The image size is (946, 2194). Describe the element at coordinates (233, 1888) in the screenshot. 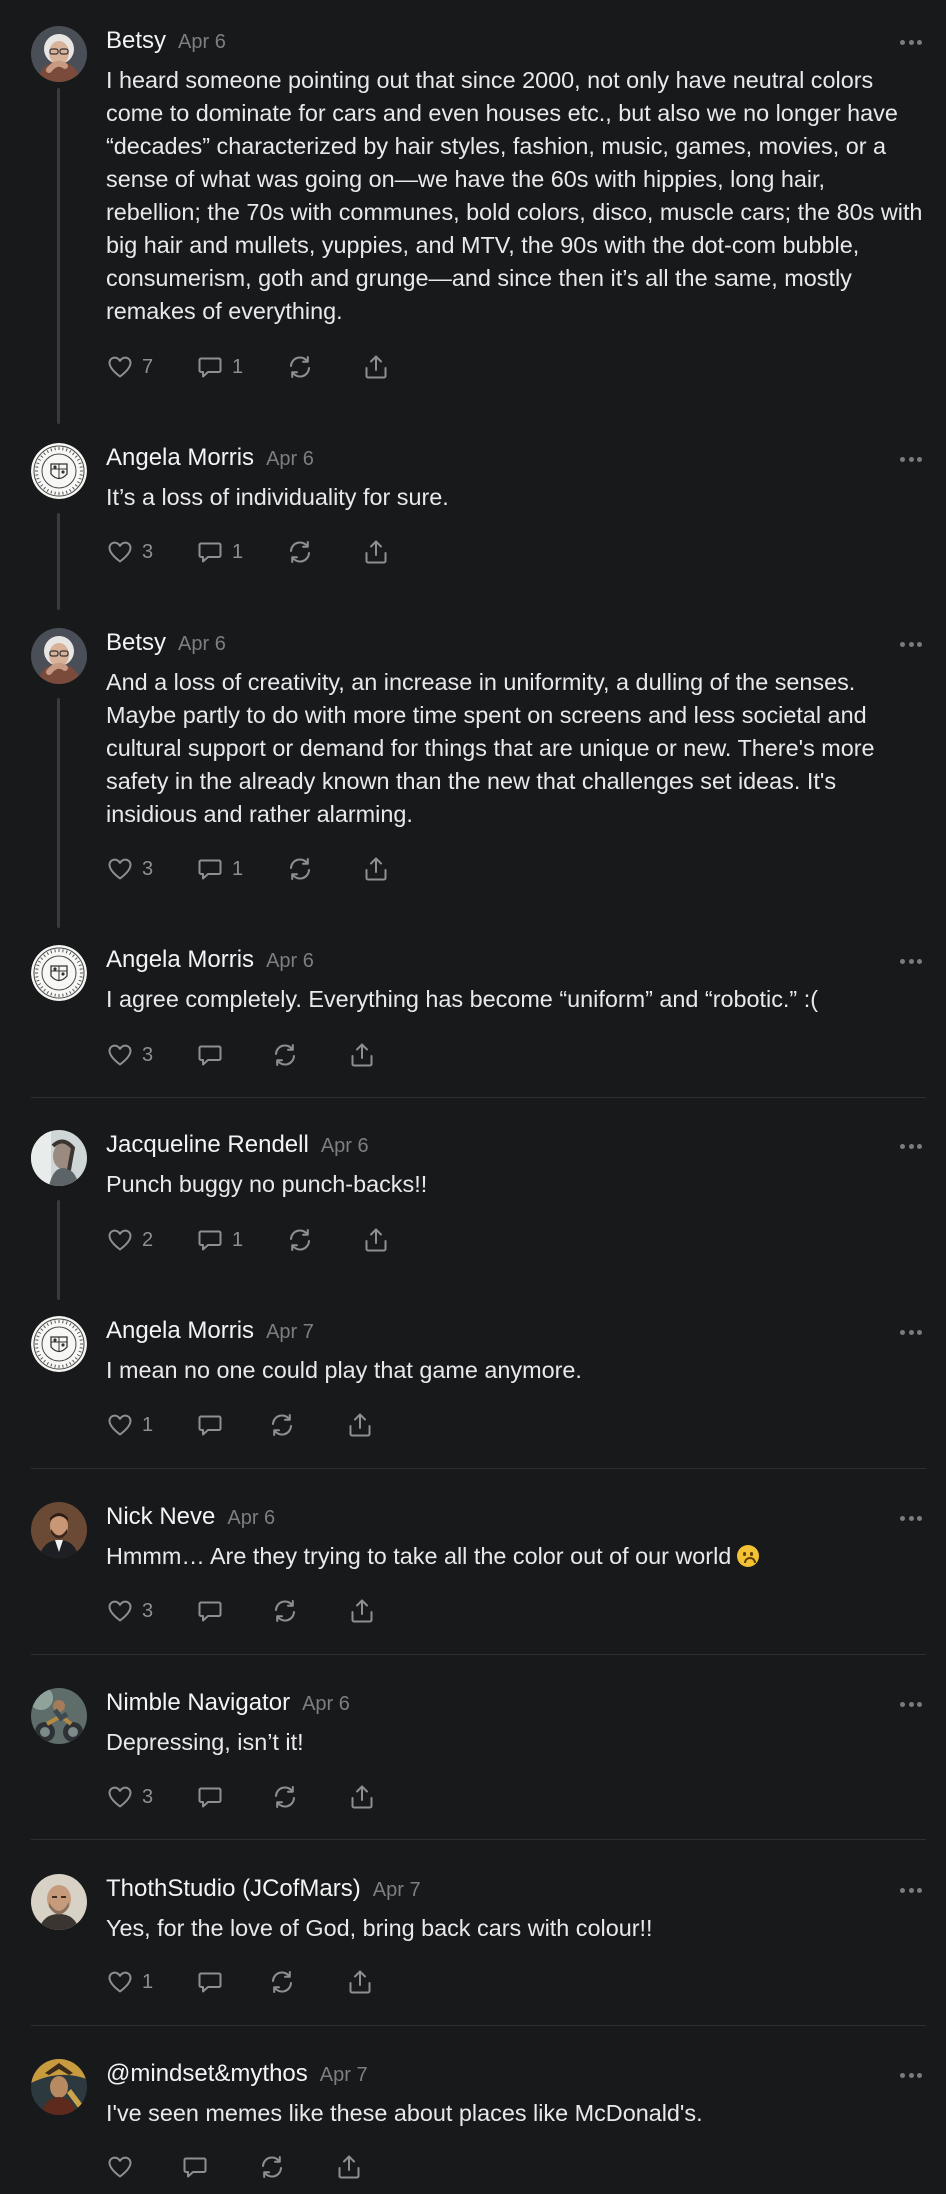

I see `author-name: ThothStudio (JCofMars)` at that location.